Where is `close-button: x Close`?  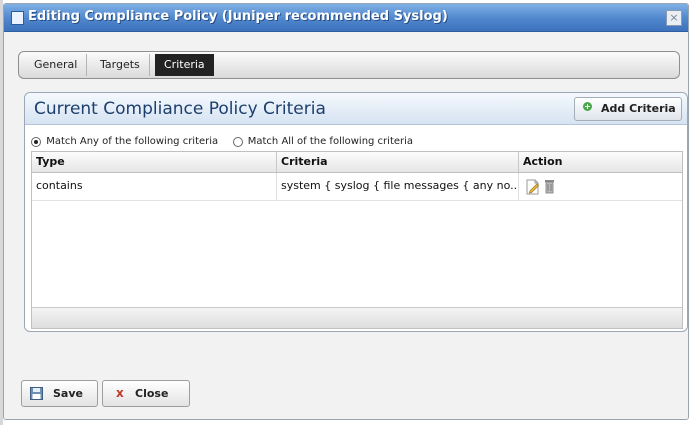
close-button: x Close is located at coordinates (146, 393).